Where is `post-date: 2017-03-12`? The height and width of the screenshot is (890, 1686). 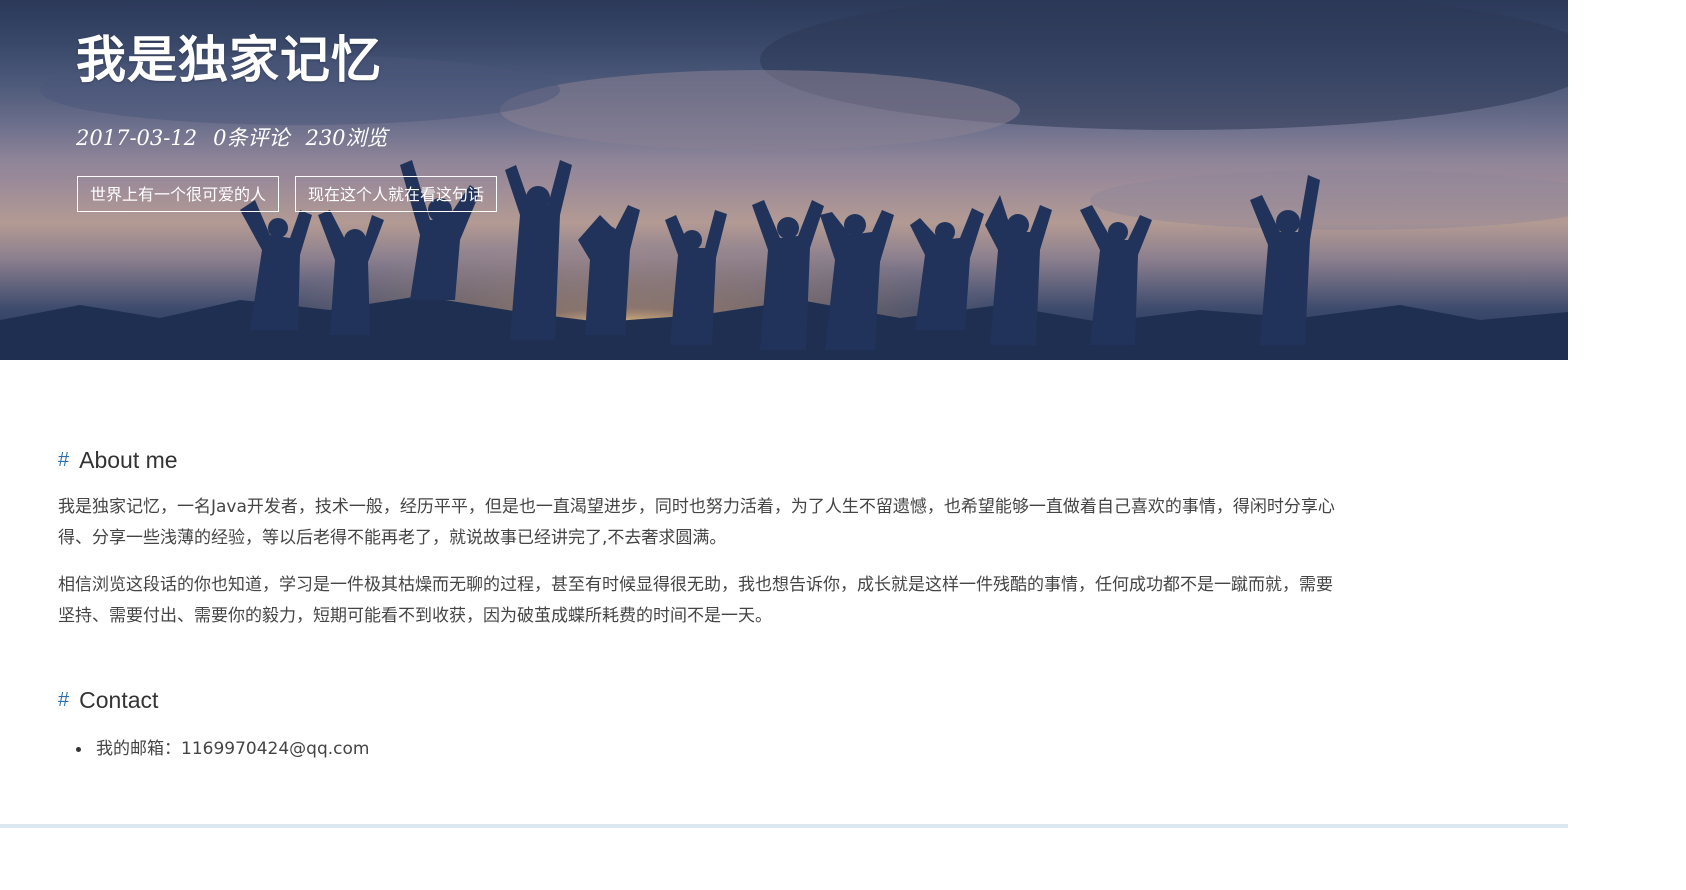 post-date: 2017-03-12 is located at coordinates (137, 138).